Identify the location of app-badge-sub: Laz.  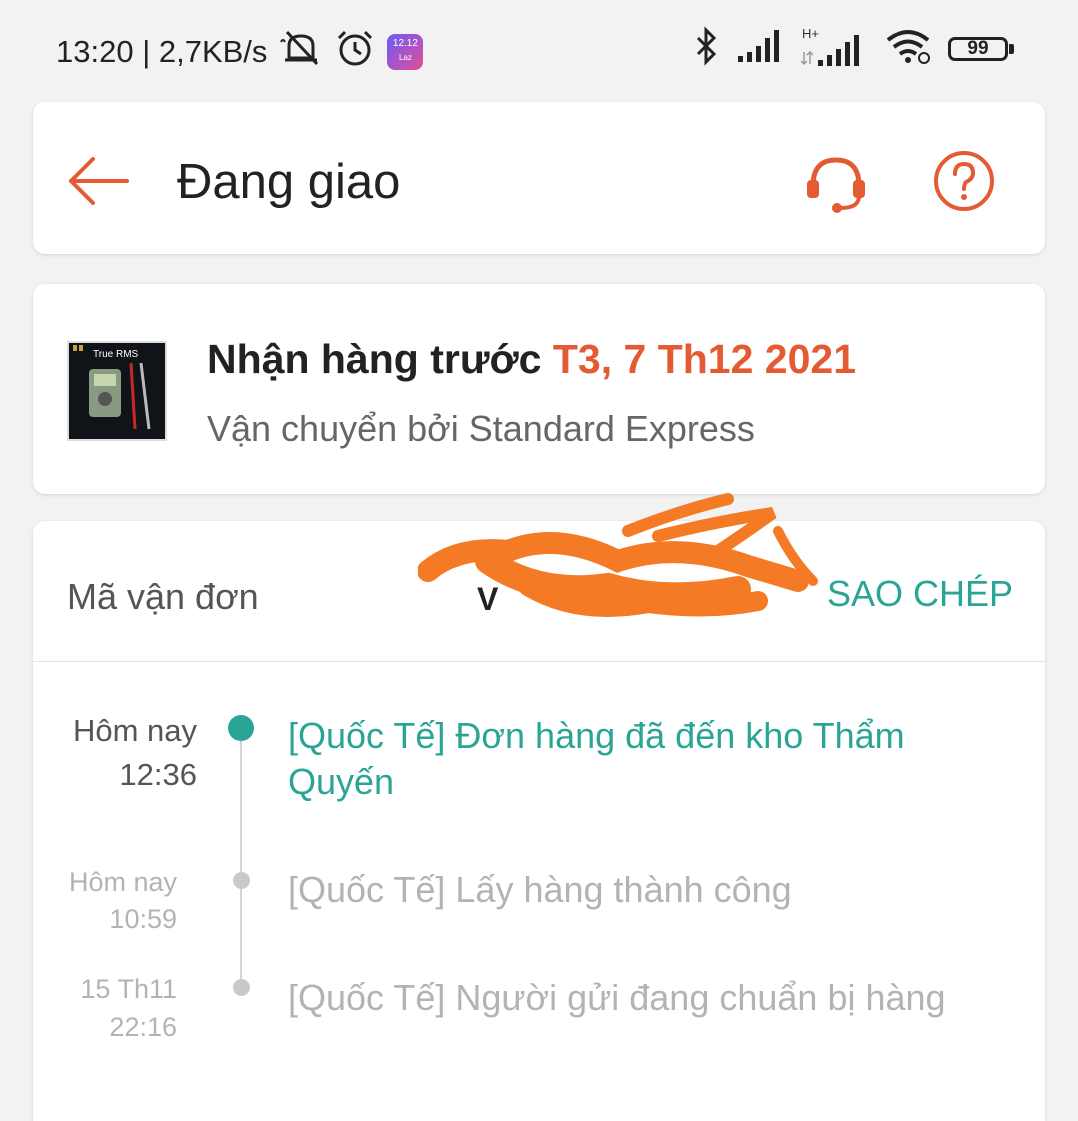
(405, 57).